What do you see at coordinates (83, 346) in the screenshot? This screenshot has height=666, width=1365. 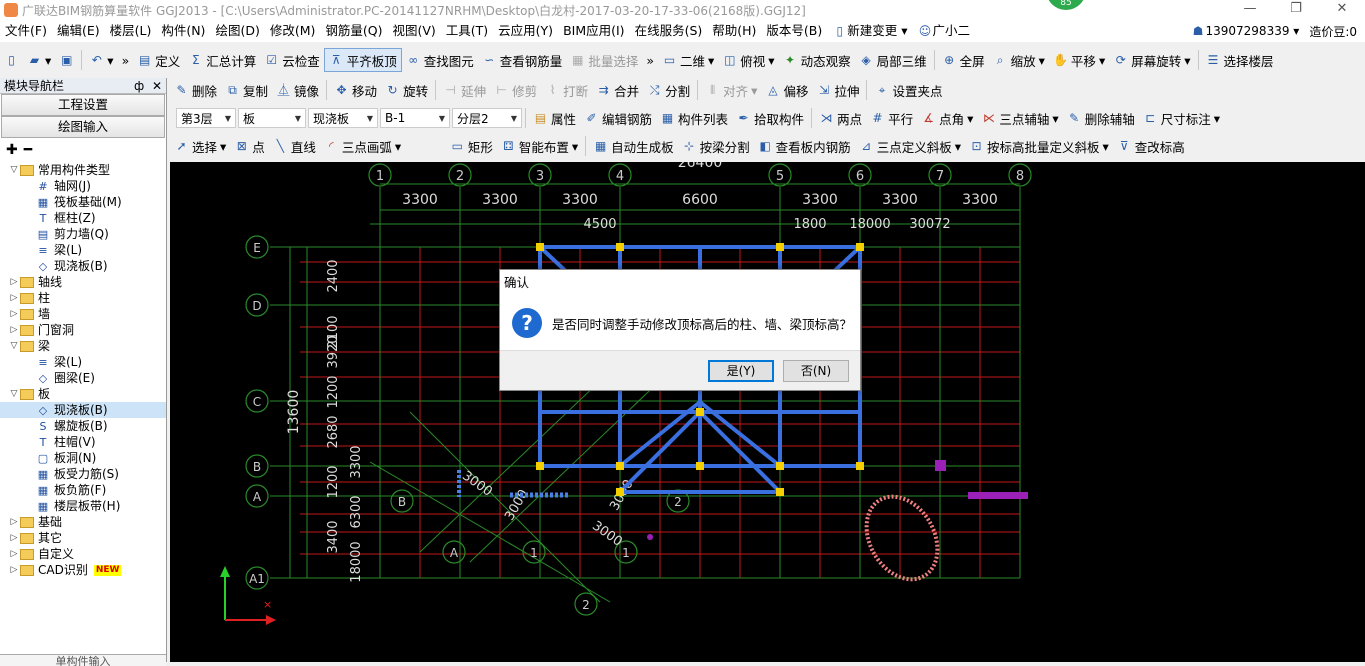 I see `tree-item: ▽ 梁` at bounding box center [83, 346].